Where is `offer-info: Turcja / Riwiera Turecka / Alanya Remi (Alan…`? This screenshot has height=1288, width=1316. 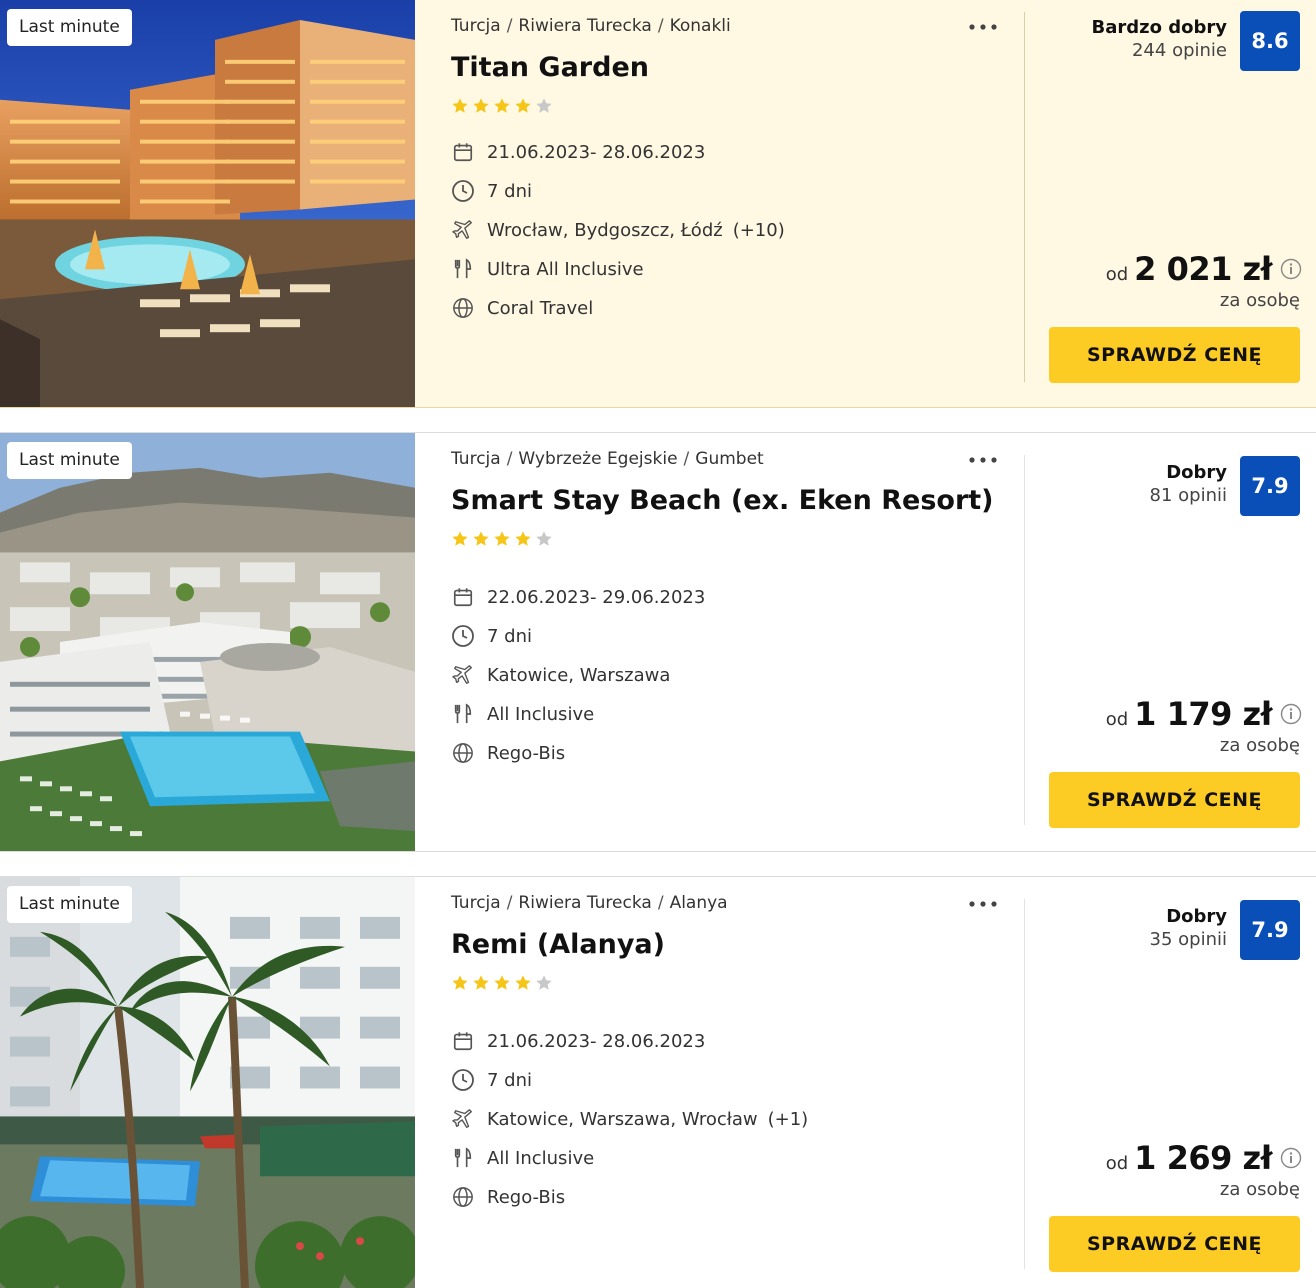
offer-info: Turcja / Riwiera Turecka / Alanya Remi (Alan… is located at coordinates (731, 1082).